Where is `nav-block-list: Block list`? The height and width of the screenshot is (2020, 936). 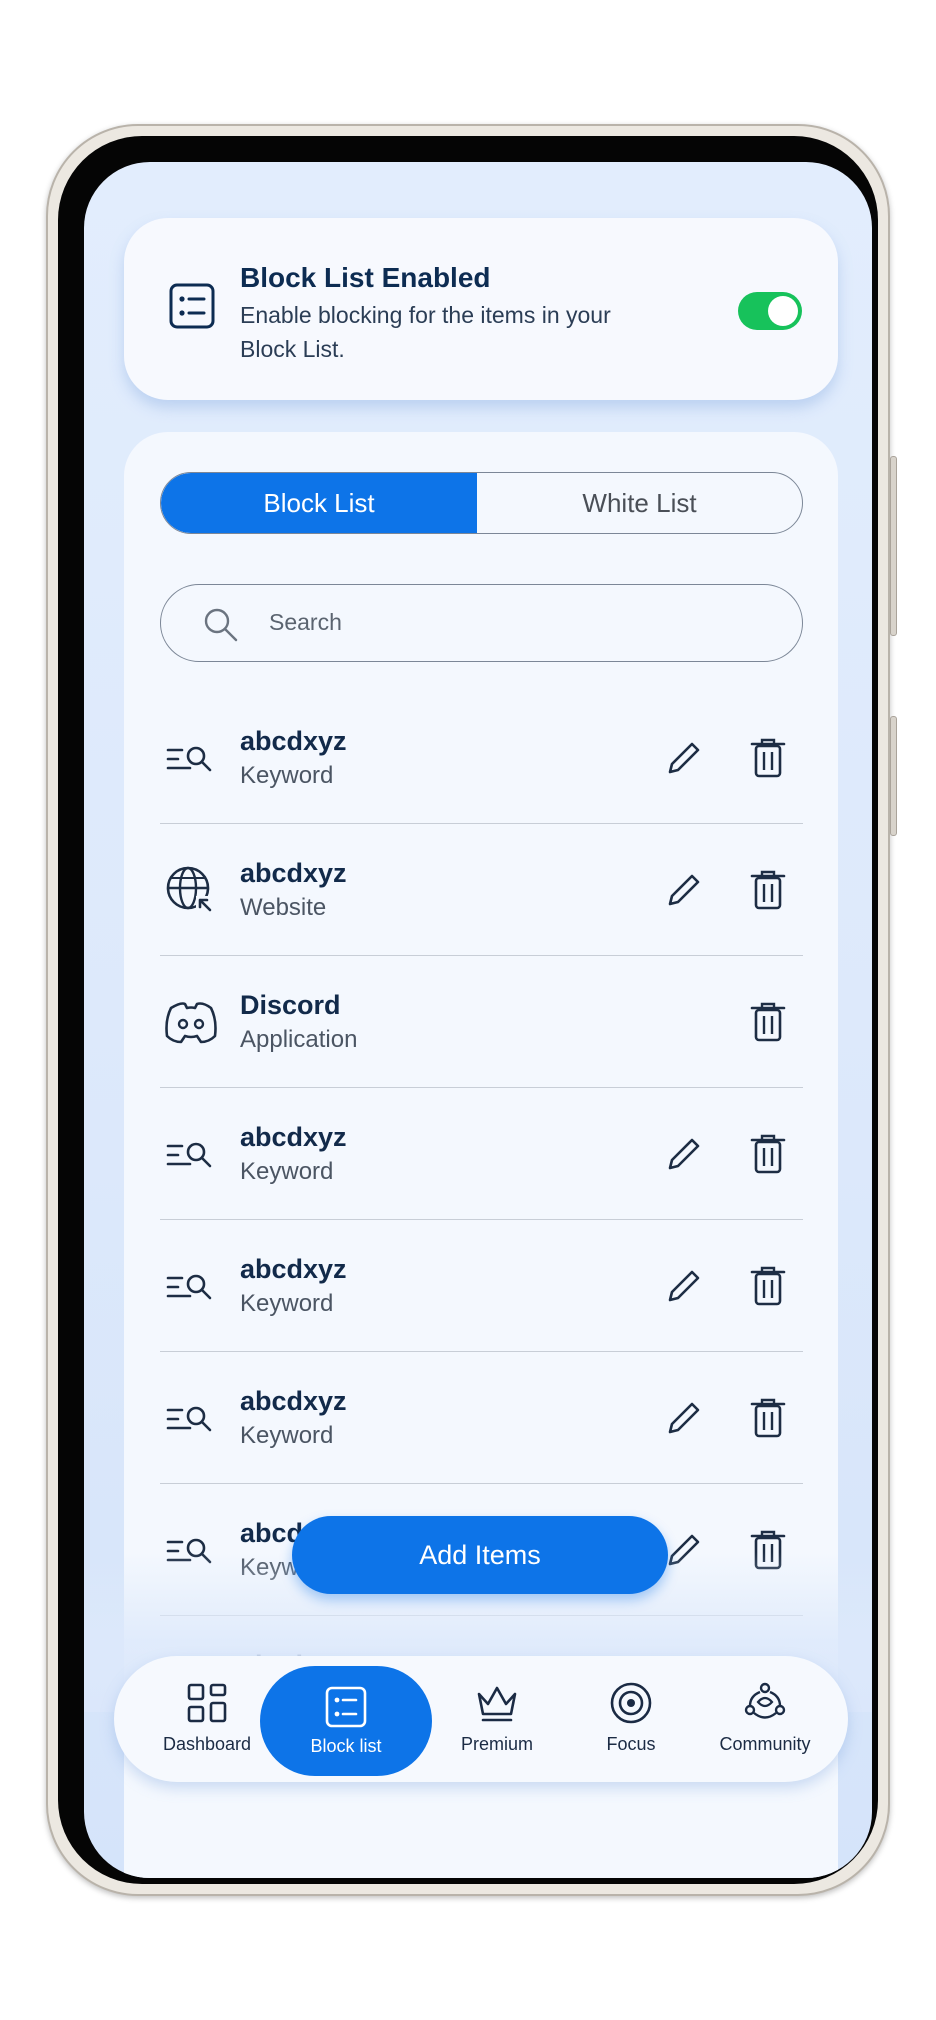 nav-block-list: Block list is located at coordinates (346, 1721).